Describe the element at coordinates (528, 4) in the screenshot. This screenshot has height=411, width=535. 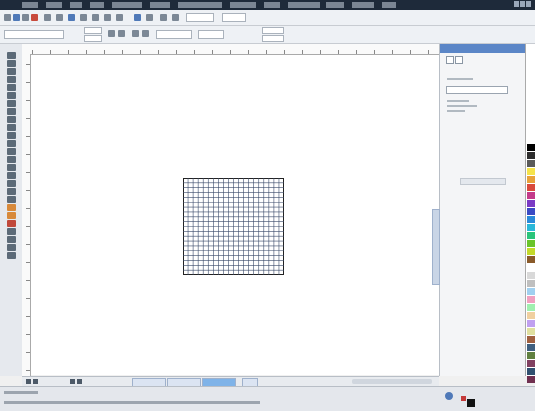
I see `close-icon` at that location.